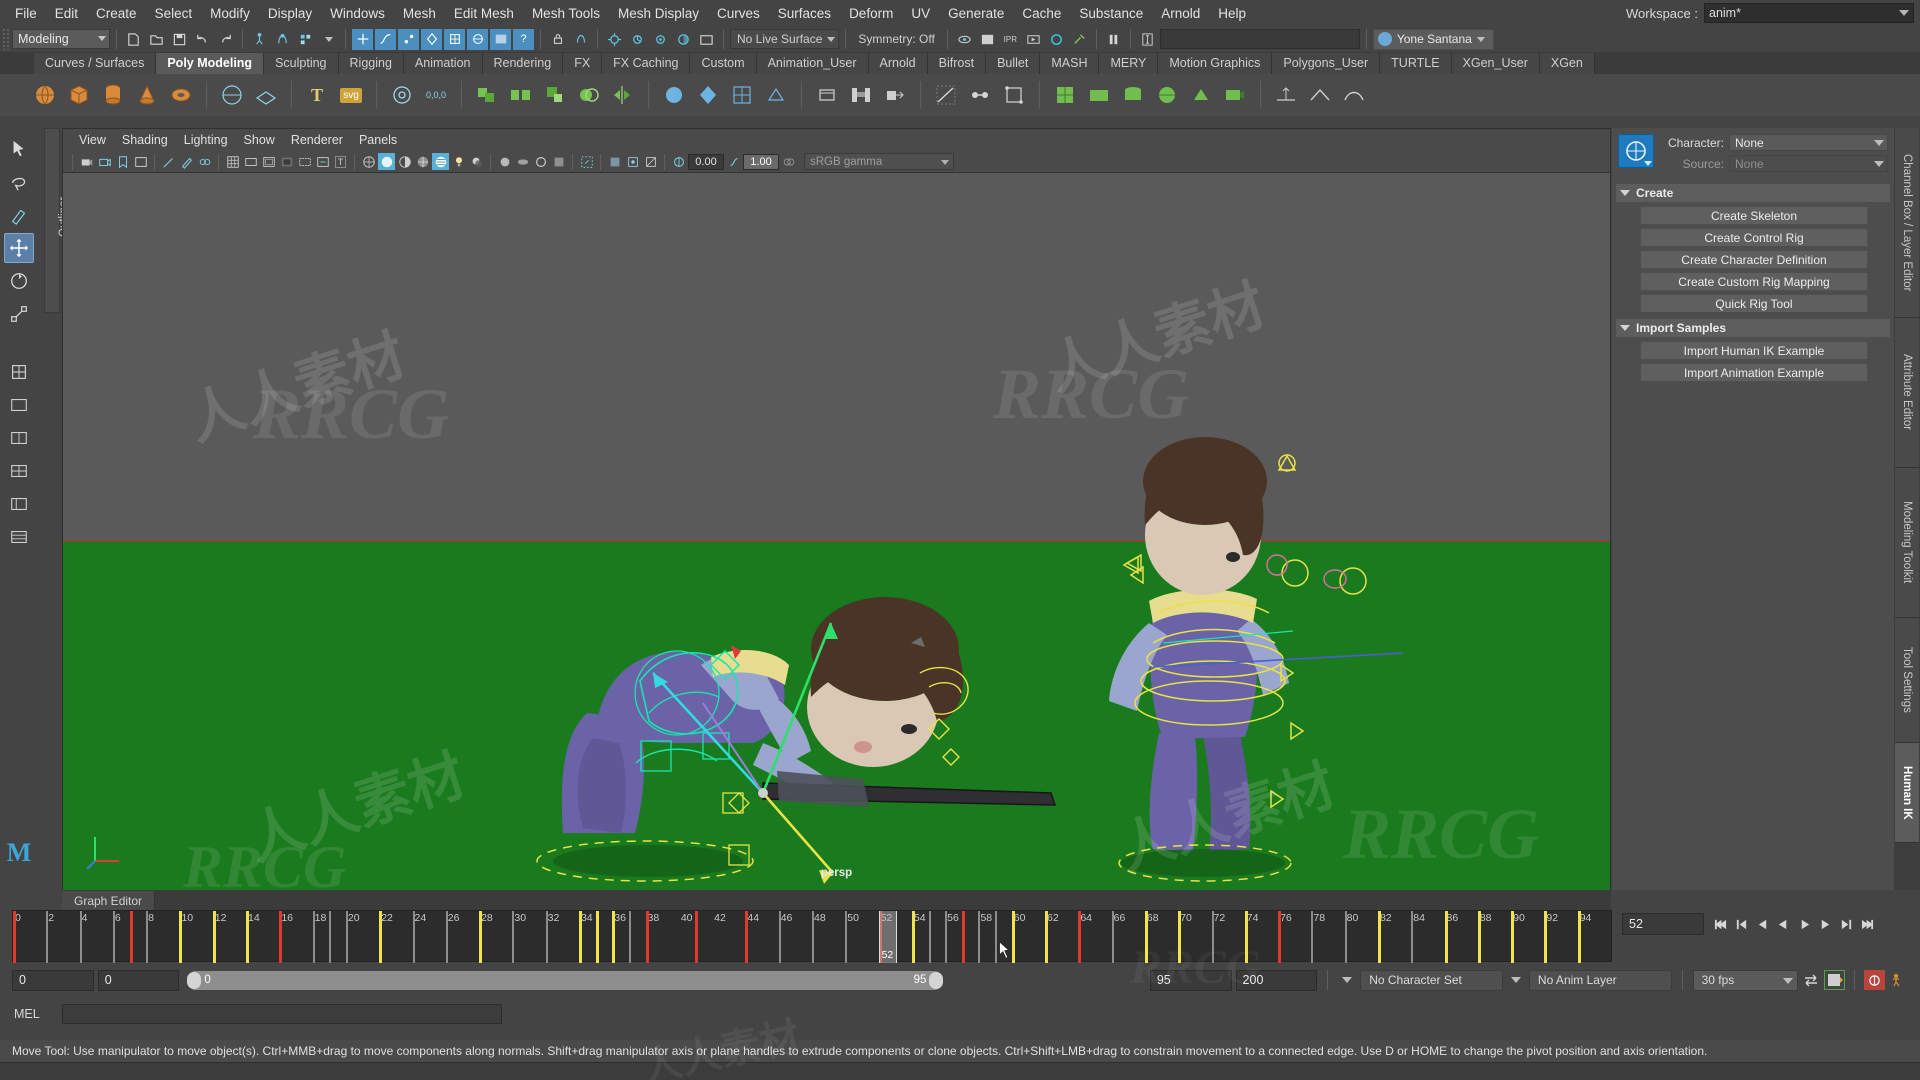  Describe the element at coordinates (194, 980) in the screenshot. I see `range-slider-left-handle` at that location.